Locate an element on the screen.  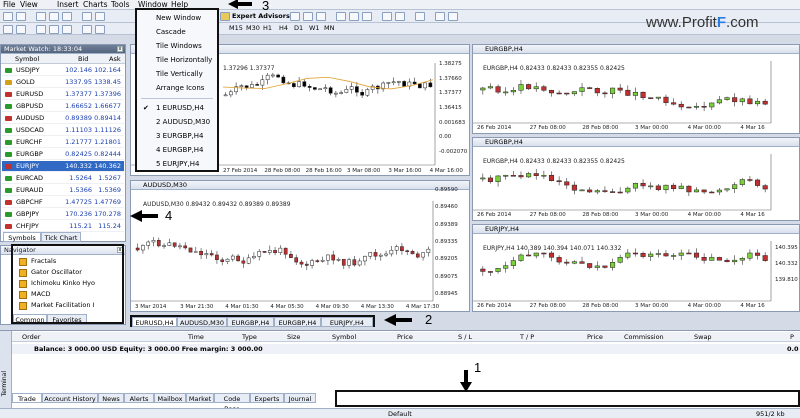
annotation-2: 2 is located at coordinates (429, 319).